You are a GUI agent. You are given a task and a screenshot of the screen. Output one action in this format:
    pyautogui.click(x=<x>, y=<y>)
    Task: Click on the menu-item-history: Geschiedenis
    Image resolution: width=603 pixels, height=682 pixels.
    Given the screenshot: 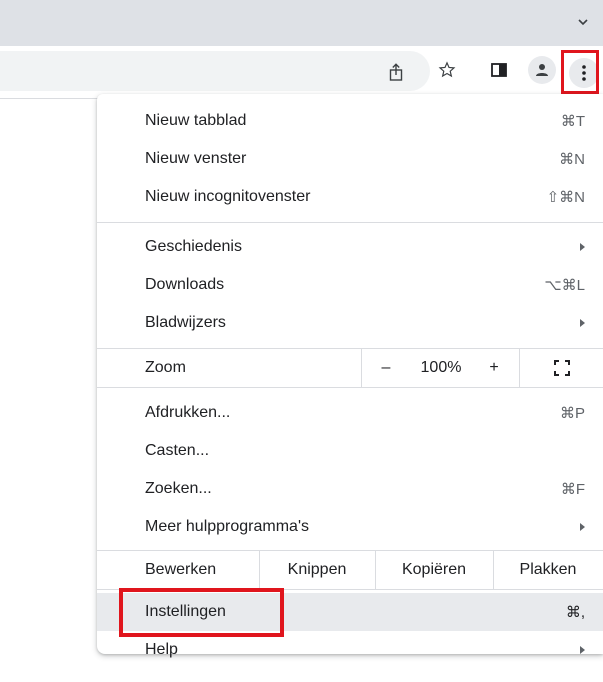 What is the action you would take?
    pyautogui.click(x=350, y=247)
    